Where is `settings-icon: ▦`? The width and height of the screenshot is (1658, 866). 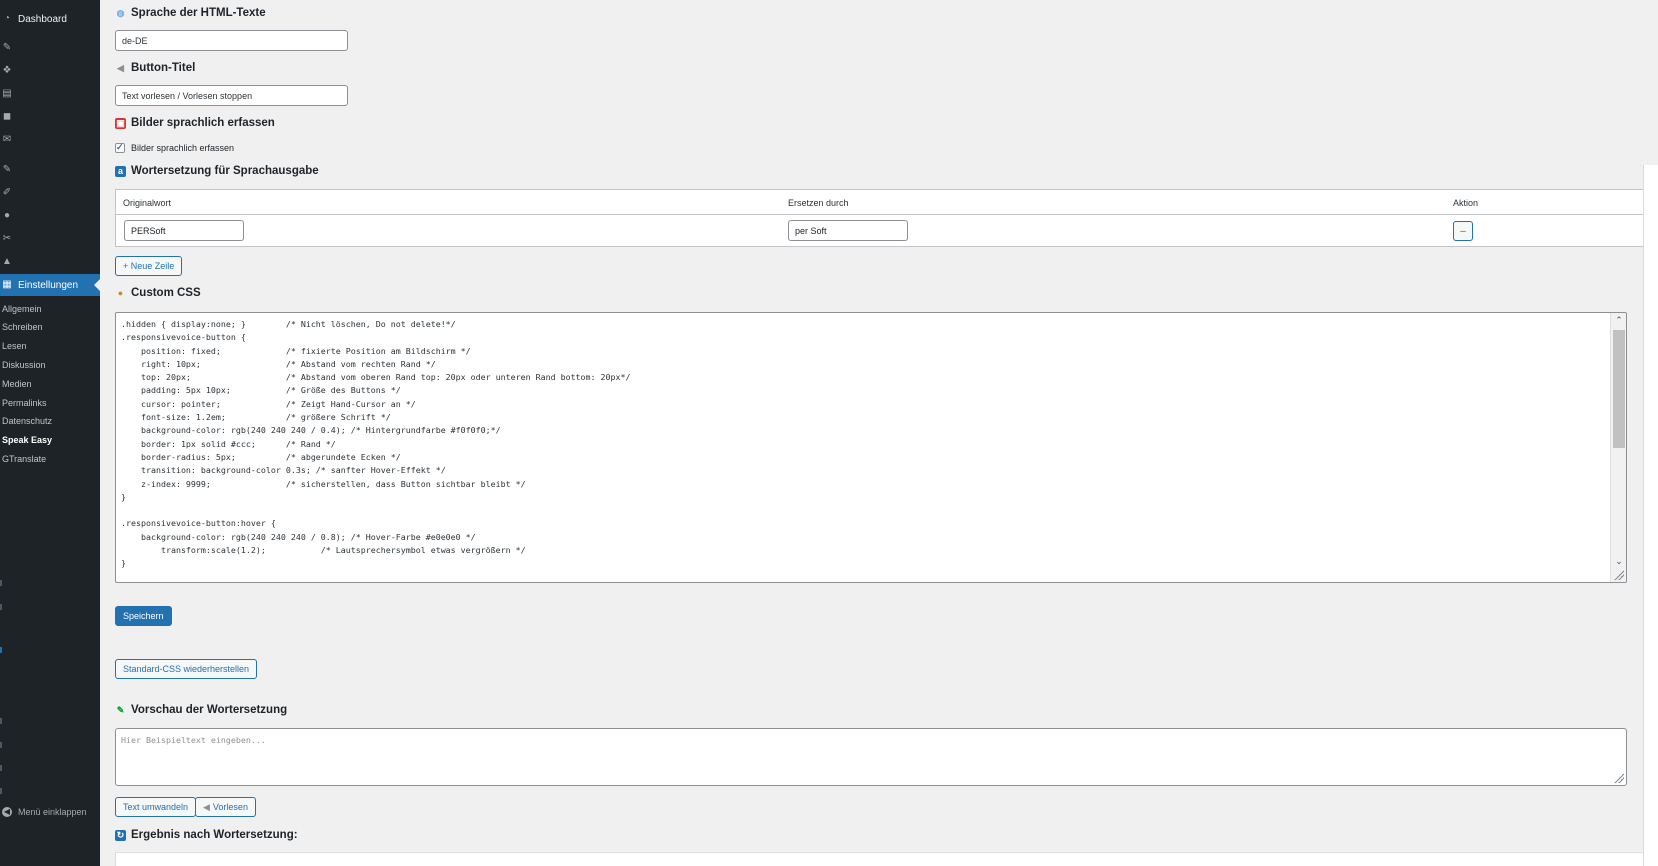 settings-icon: ▦ is located at coordinates (7, 284).